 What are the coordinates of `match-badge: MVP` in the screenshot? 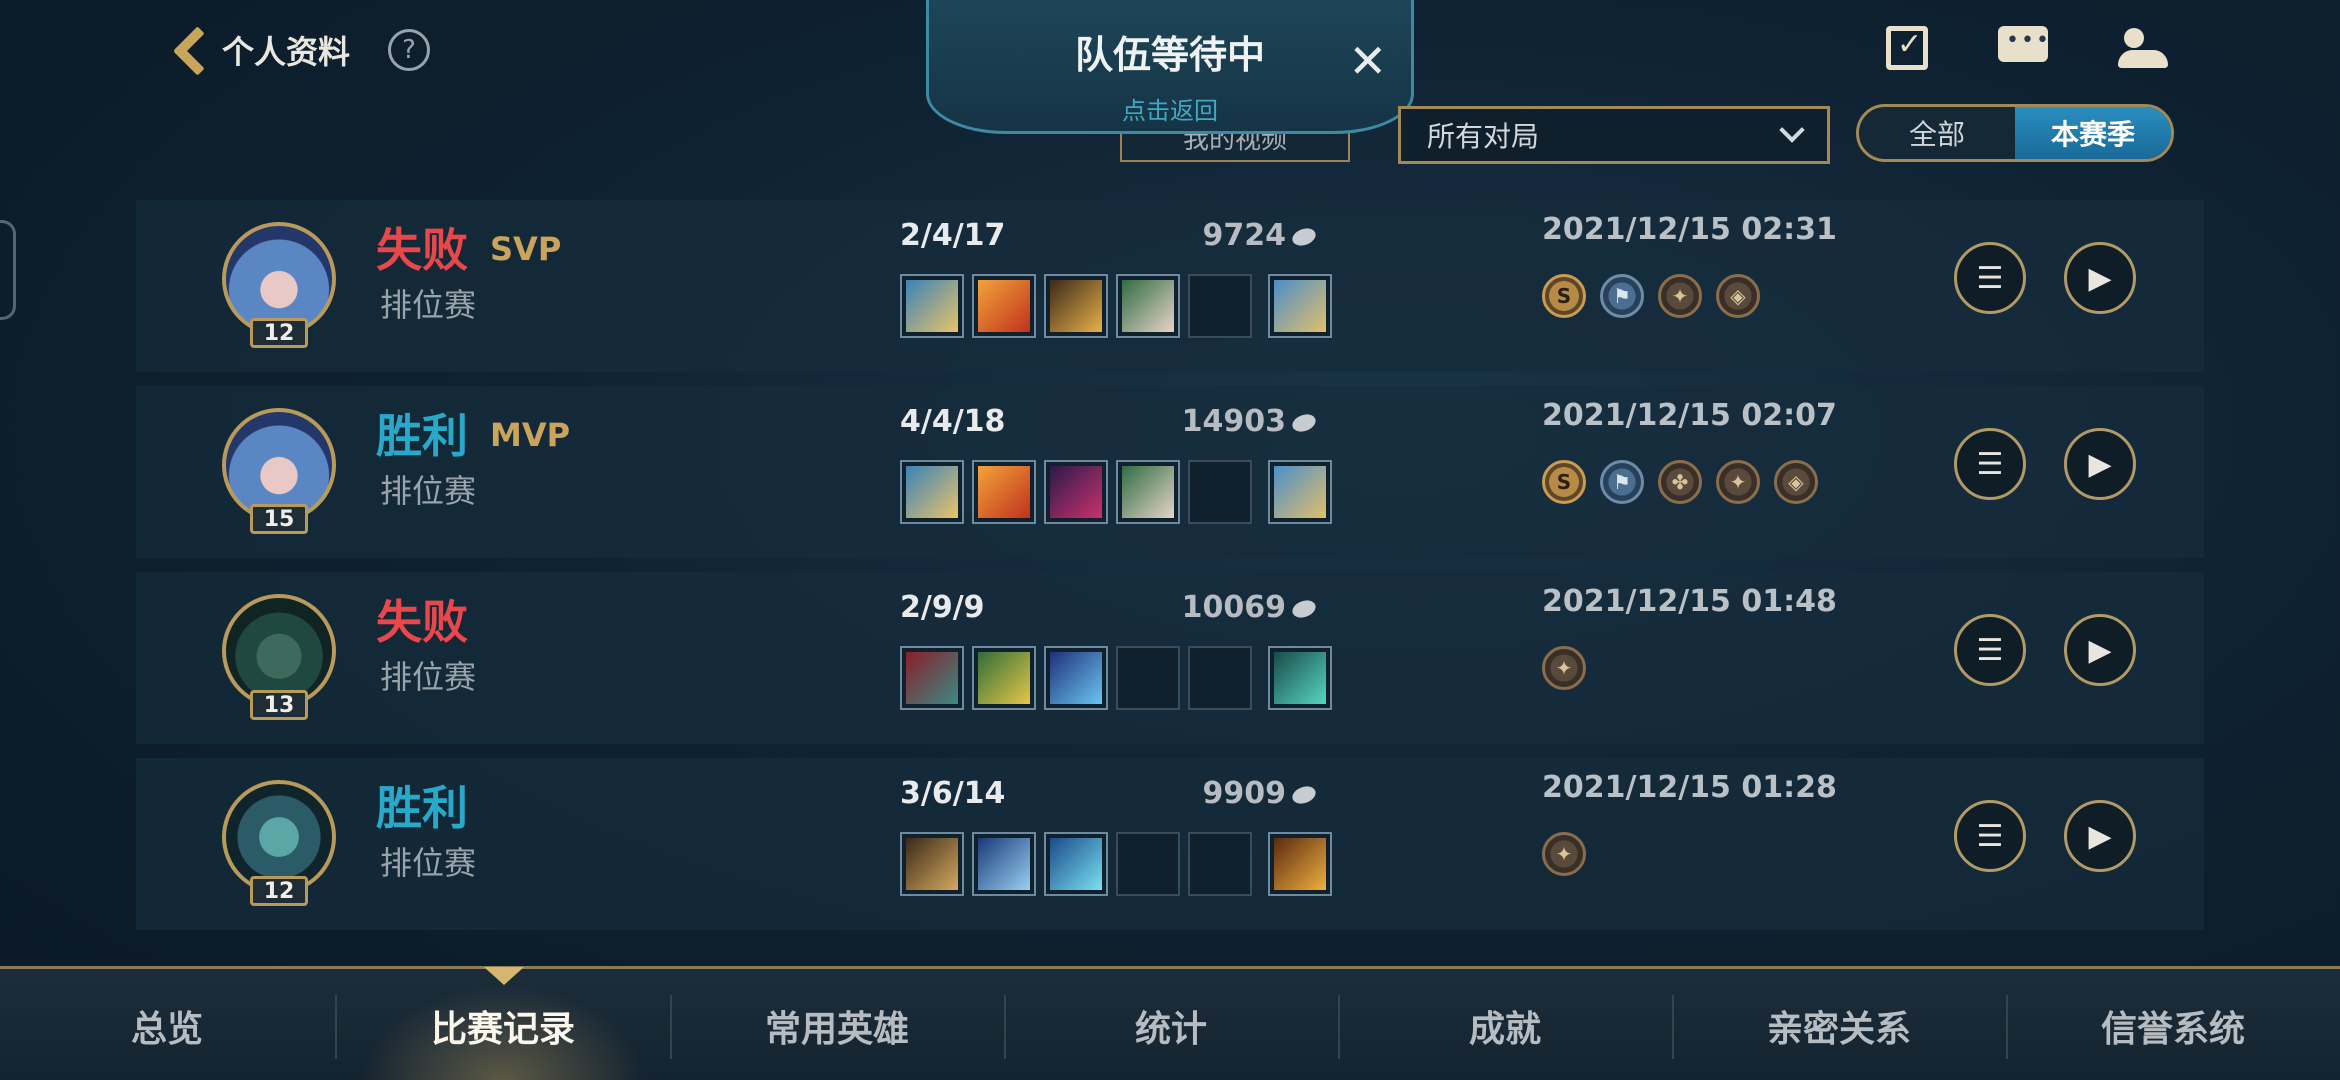 It's located at (530, 435).